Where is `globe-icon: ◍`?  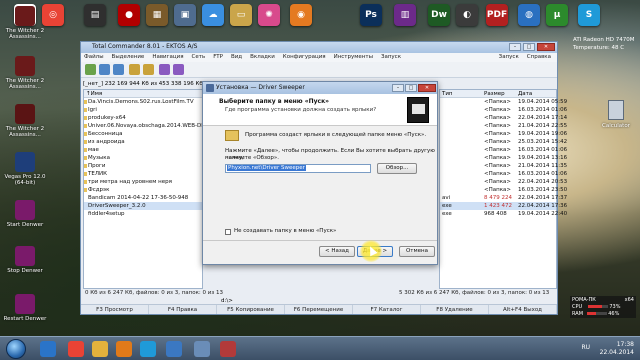 globe-icon: ◍ is located at coordinates (529, 15).